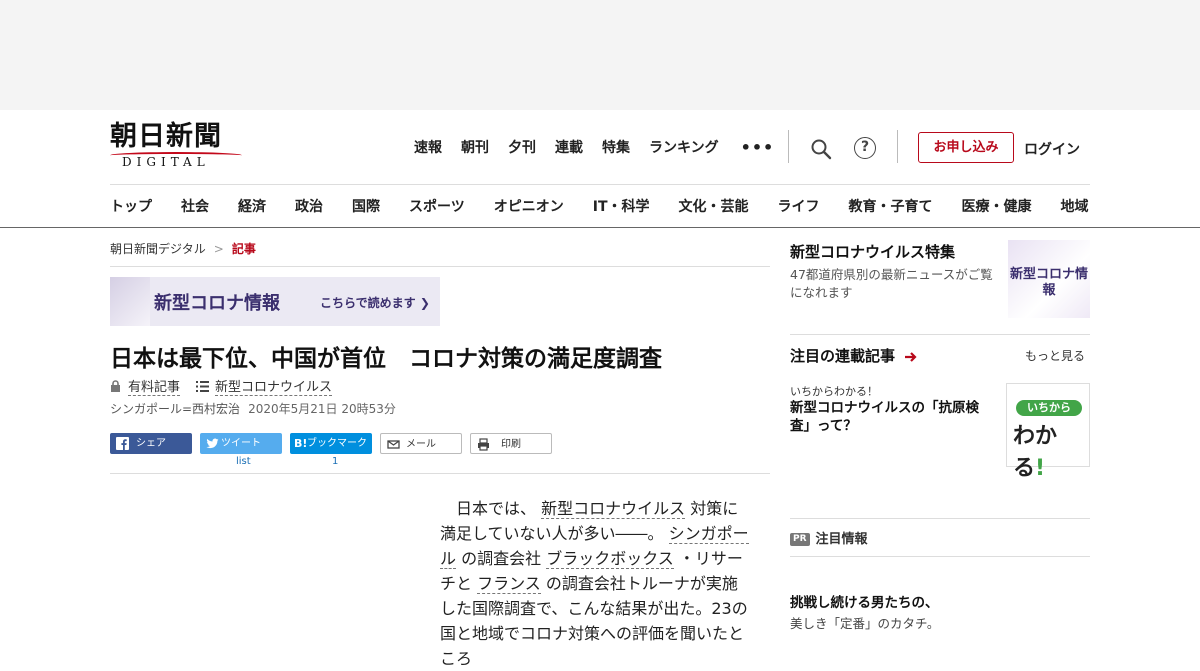  Describe the element at coordinates (821, 149) in the screenshot. I see `search-icon` at that location.